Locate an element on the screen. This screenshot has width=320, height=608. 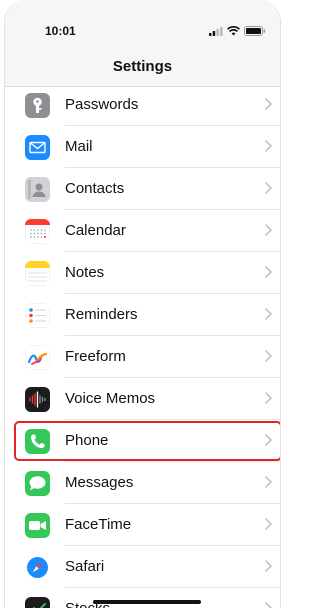
settings-row-label: Phone is located at coordinates (87, 440).